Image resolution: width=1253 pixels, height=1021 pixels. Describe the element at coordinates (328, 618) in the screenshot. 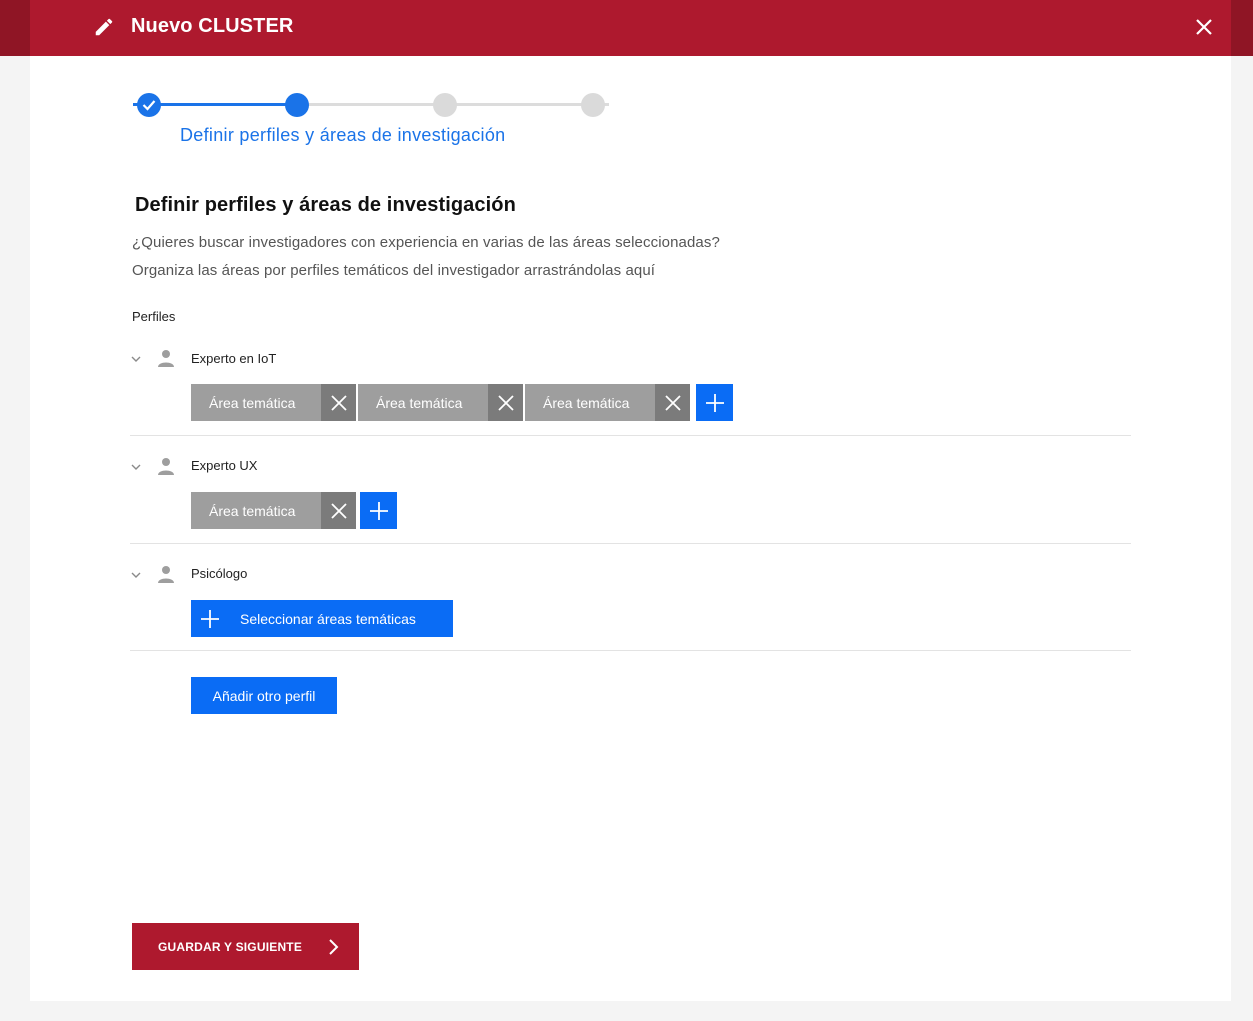

I see `select-areas-label: Seleccionar áreas temáticas` at that location.